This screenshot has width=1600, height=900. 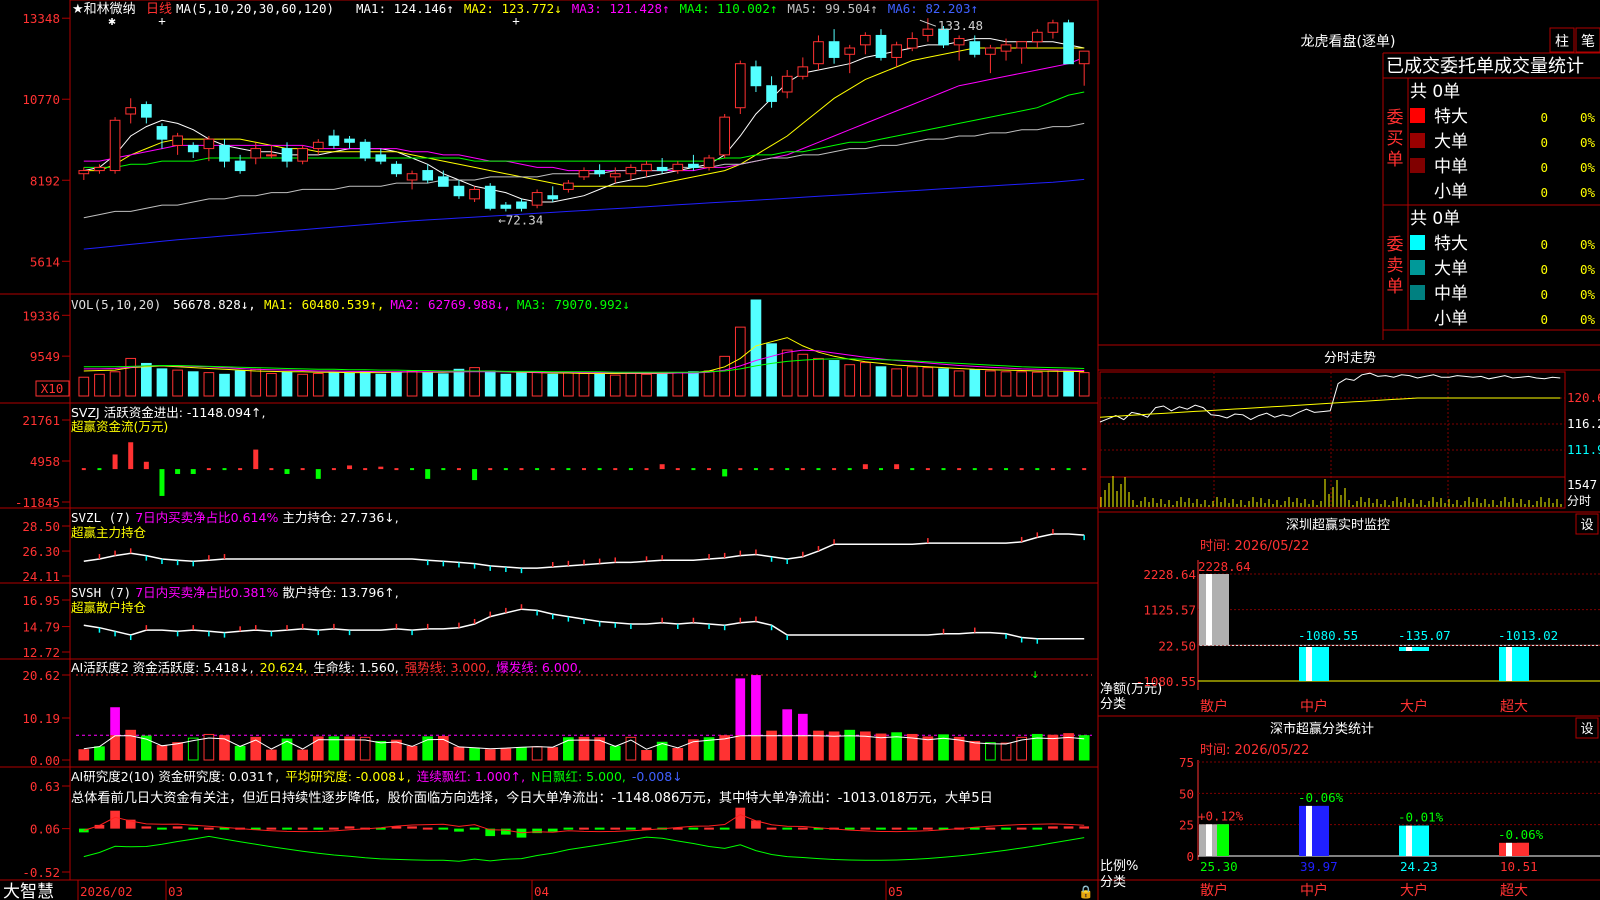 What do you see at coordinates (1395, 245) in the screenshot?
I see `sell-side-char: 委` at bounding box center [1395, 245].